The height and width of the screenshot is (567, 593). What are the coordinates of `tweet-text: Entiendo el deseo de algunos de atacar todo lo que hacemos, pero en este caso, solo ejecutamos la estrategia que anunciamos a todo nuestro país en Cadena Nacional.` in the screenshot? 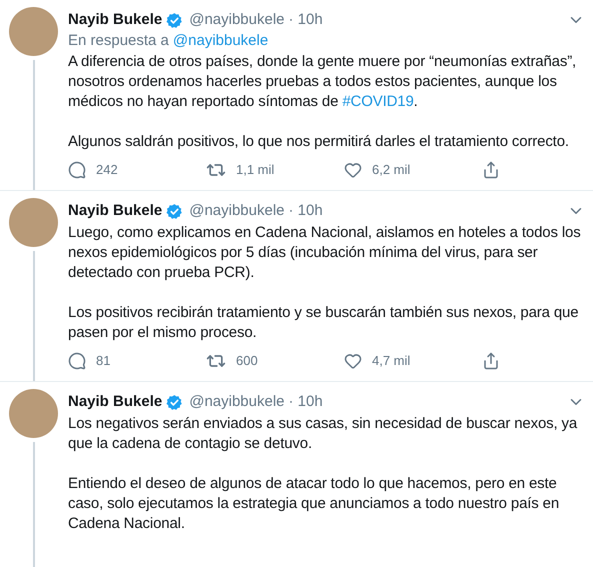 It's located at (314, 504).